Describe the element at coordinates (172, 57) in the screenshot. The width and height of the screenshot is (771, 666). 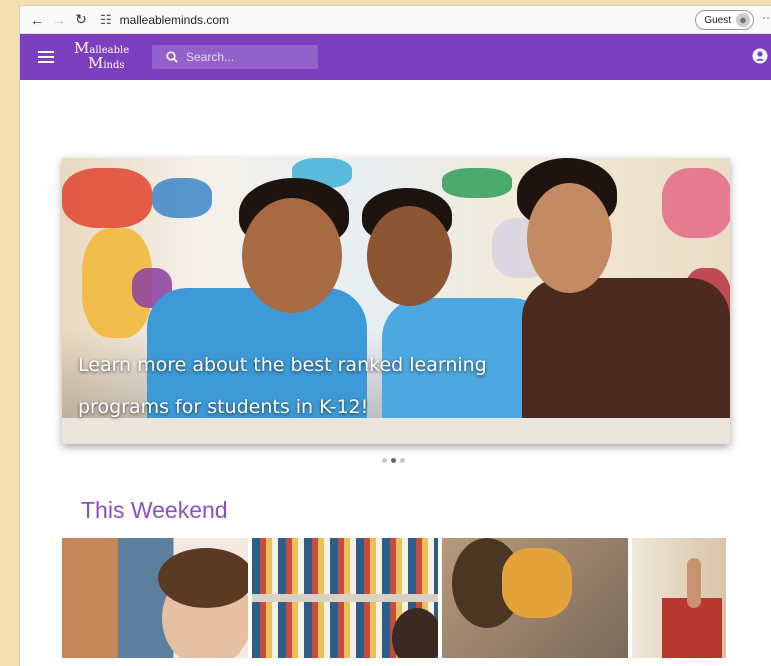
I see `search-icon` at that location.